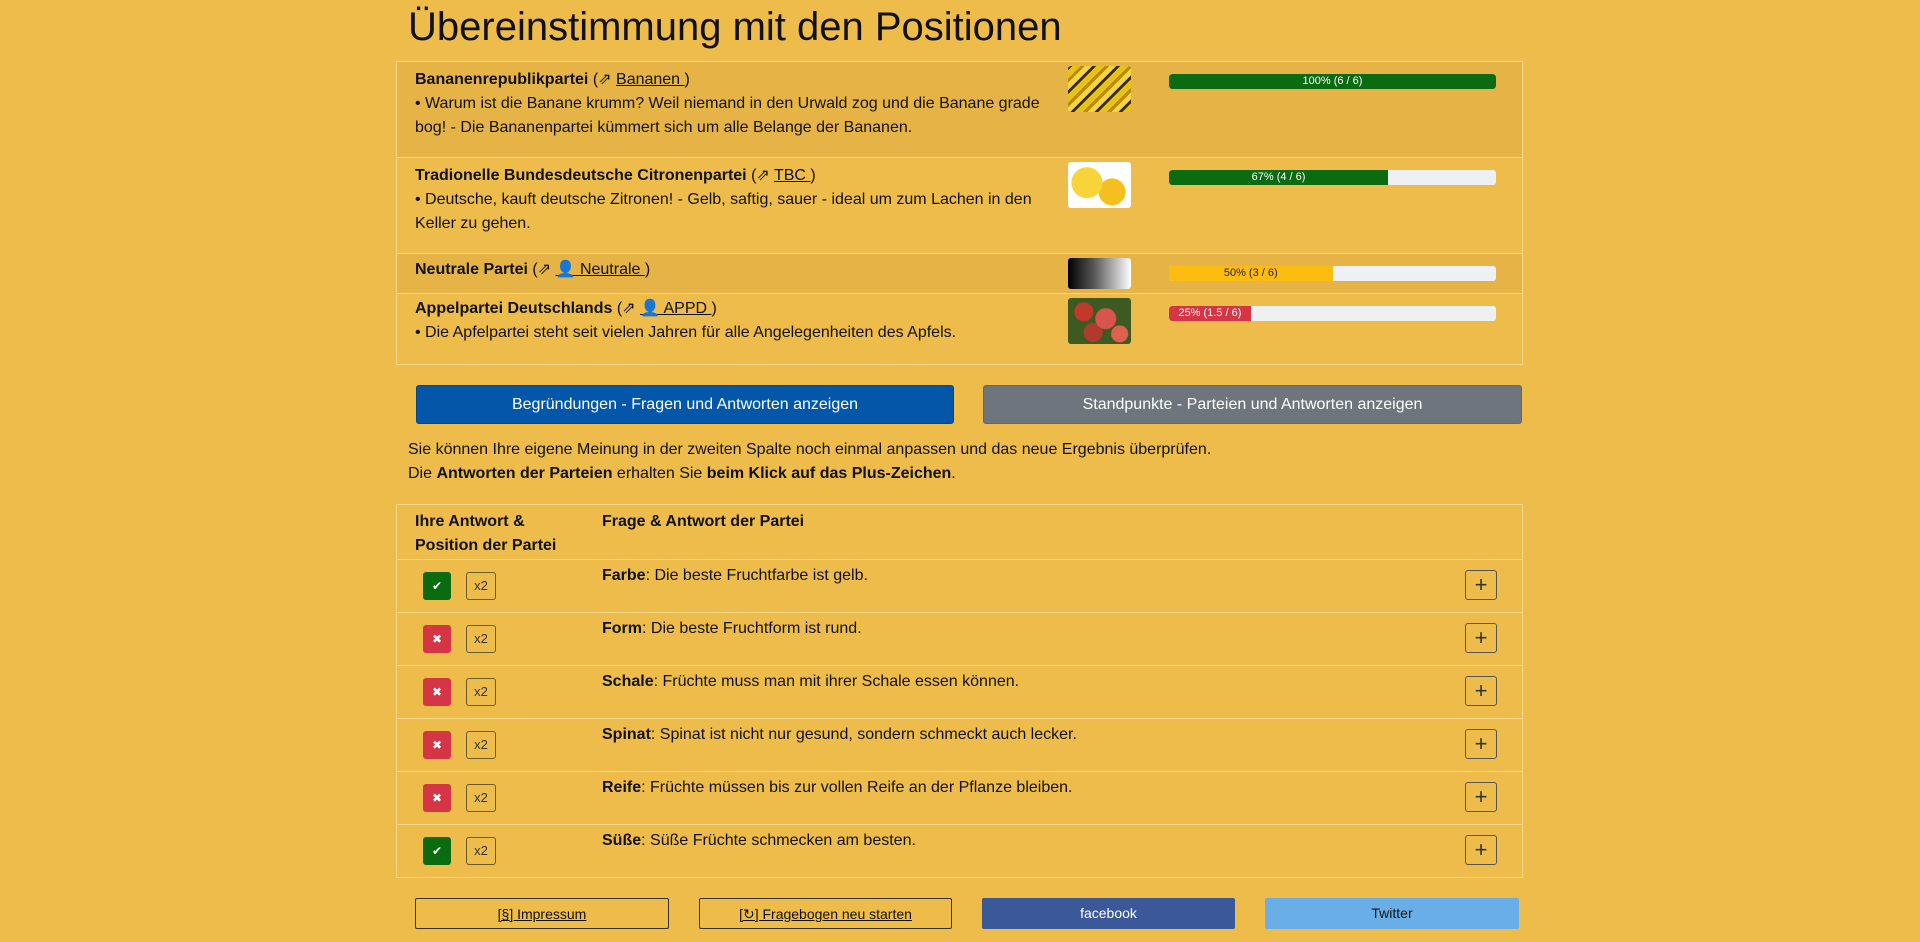  Describe the element at coordinates (1392, 913) in the screenshot. I see `twitter-share-button: Twitter` at that location.